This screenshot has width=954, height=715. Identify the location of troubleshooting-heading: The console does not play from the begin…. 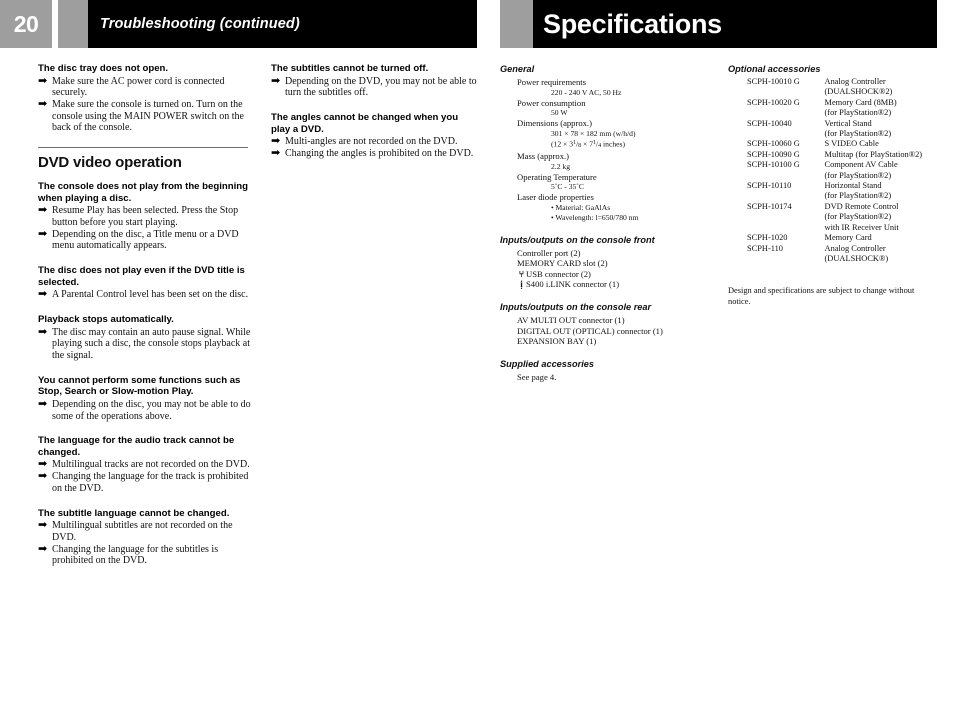
(143, 192).